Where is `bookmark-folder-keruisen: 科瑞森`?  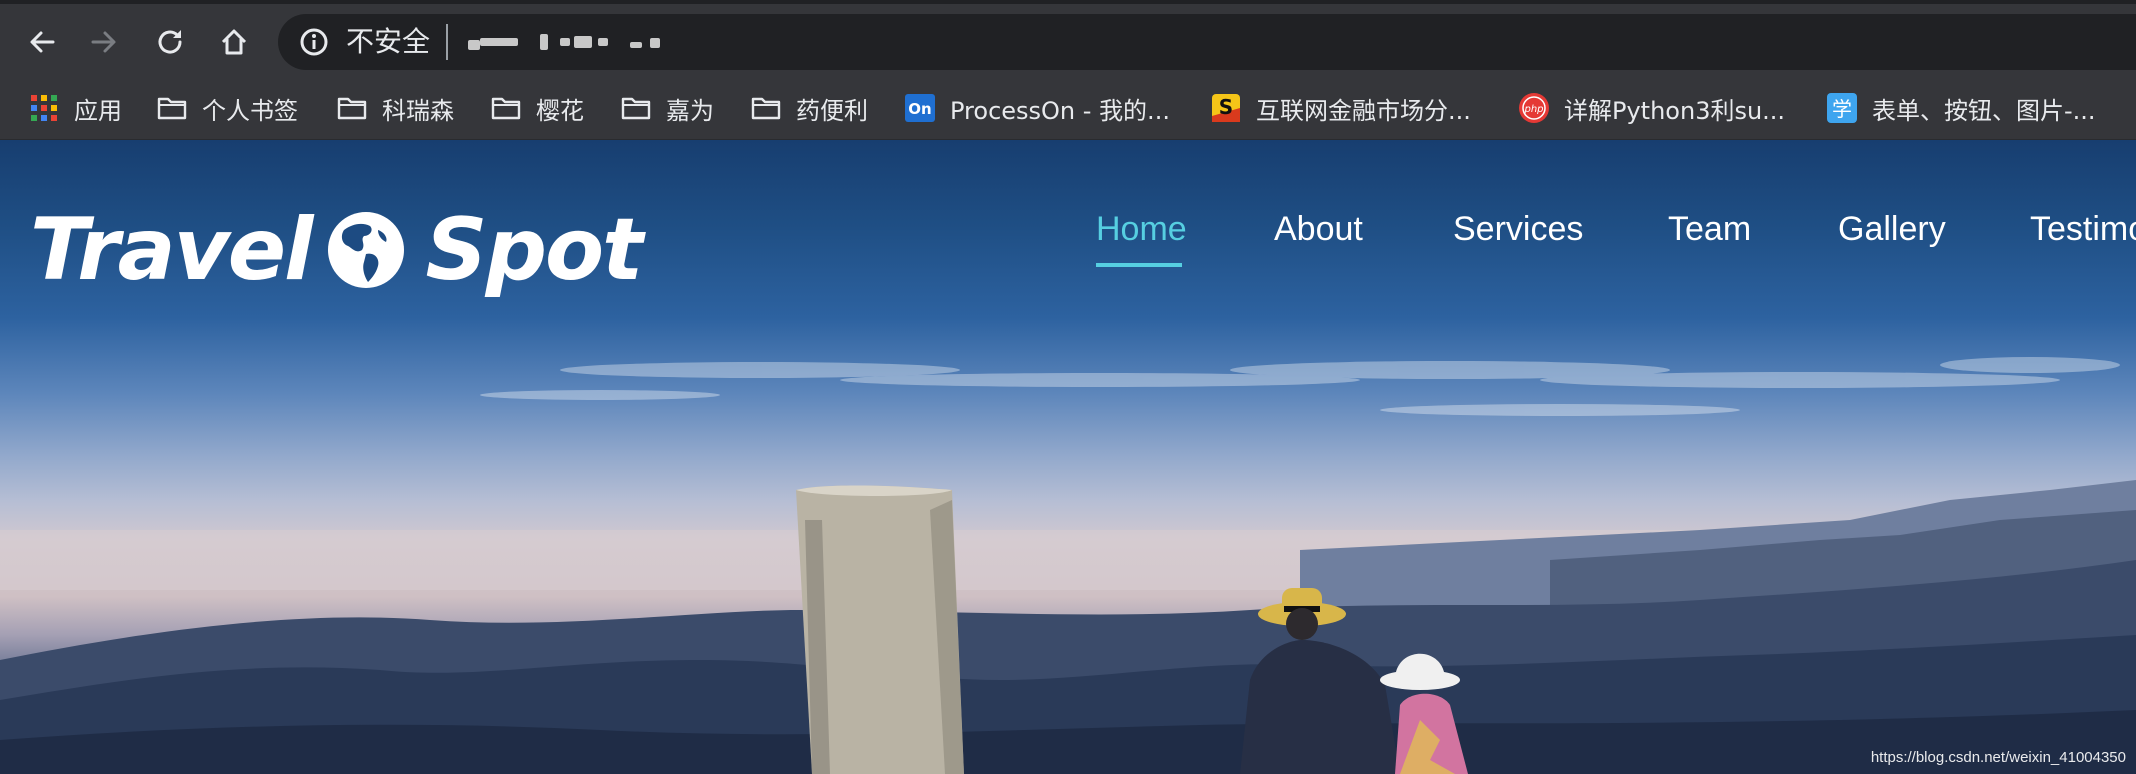 bookmark-folder-keruisen: 科瑞森 is located at coordinates (395, 108).